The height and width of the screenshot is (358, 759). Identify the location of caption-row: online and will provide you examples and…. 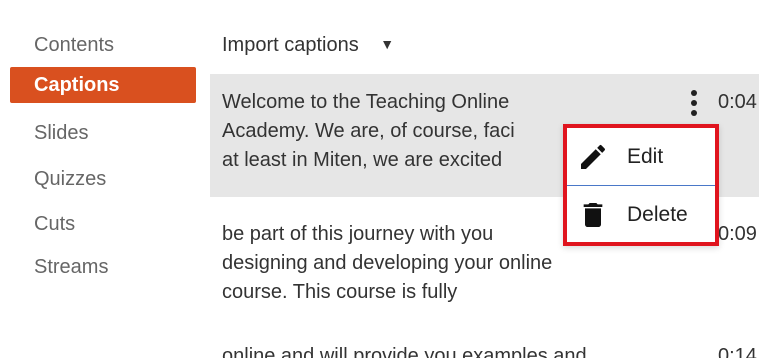
(484, 343).